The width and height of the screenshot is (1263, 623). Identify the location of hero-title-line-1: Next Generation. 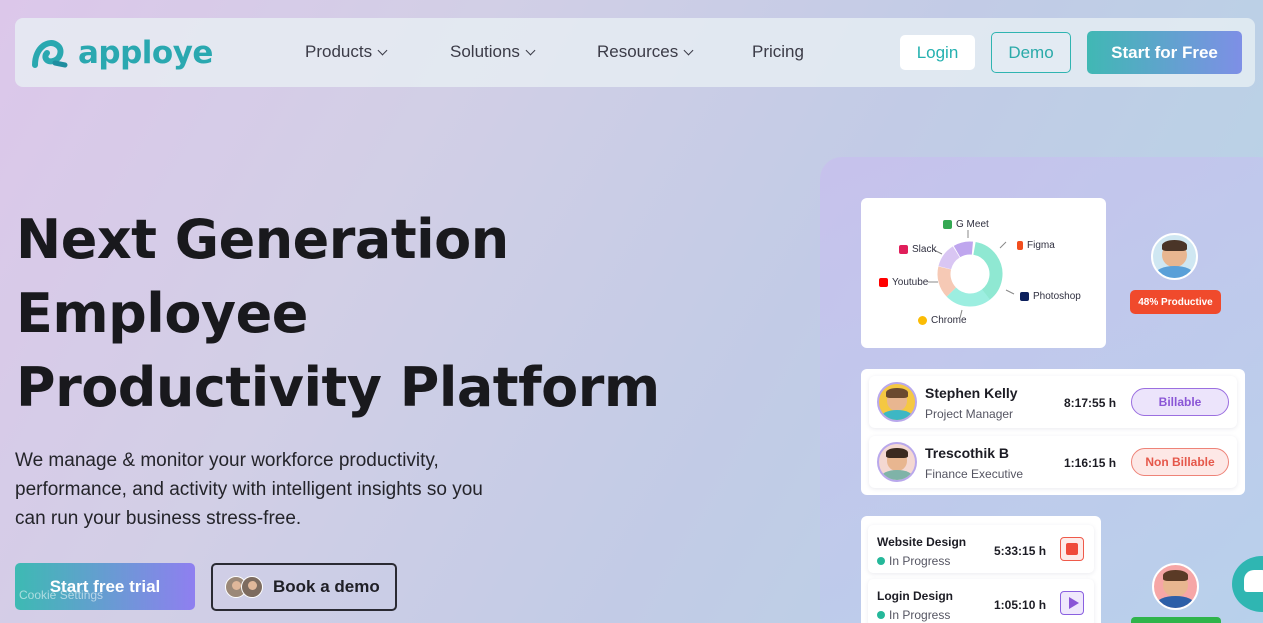
(262, 239).